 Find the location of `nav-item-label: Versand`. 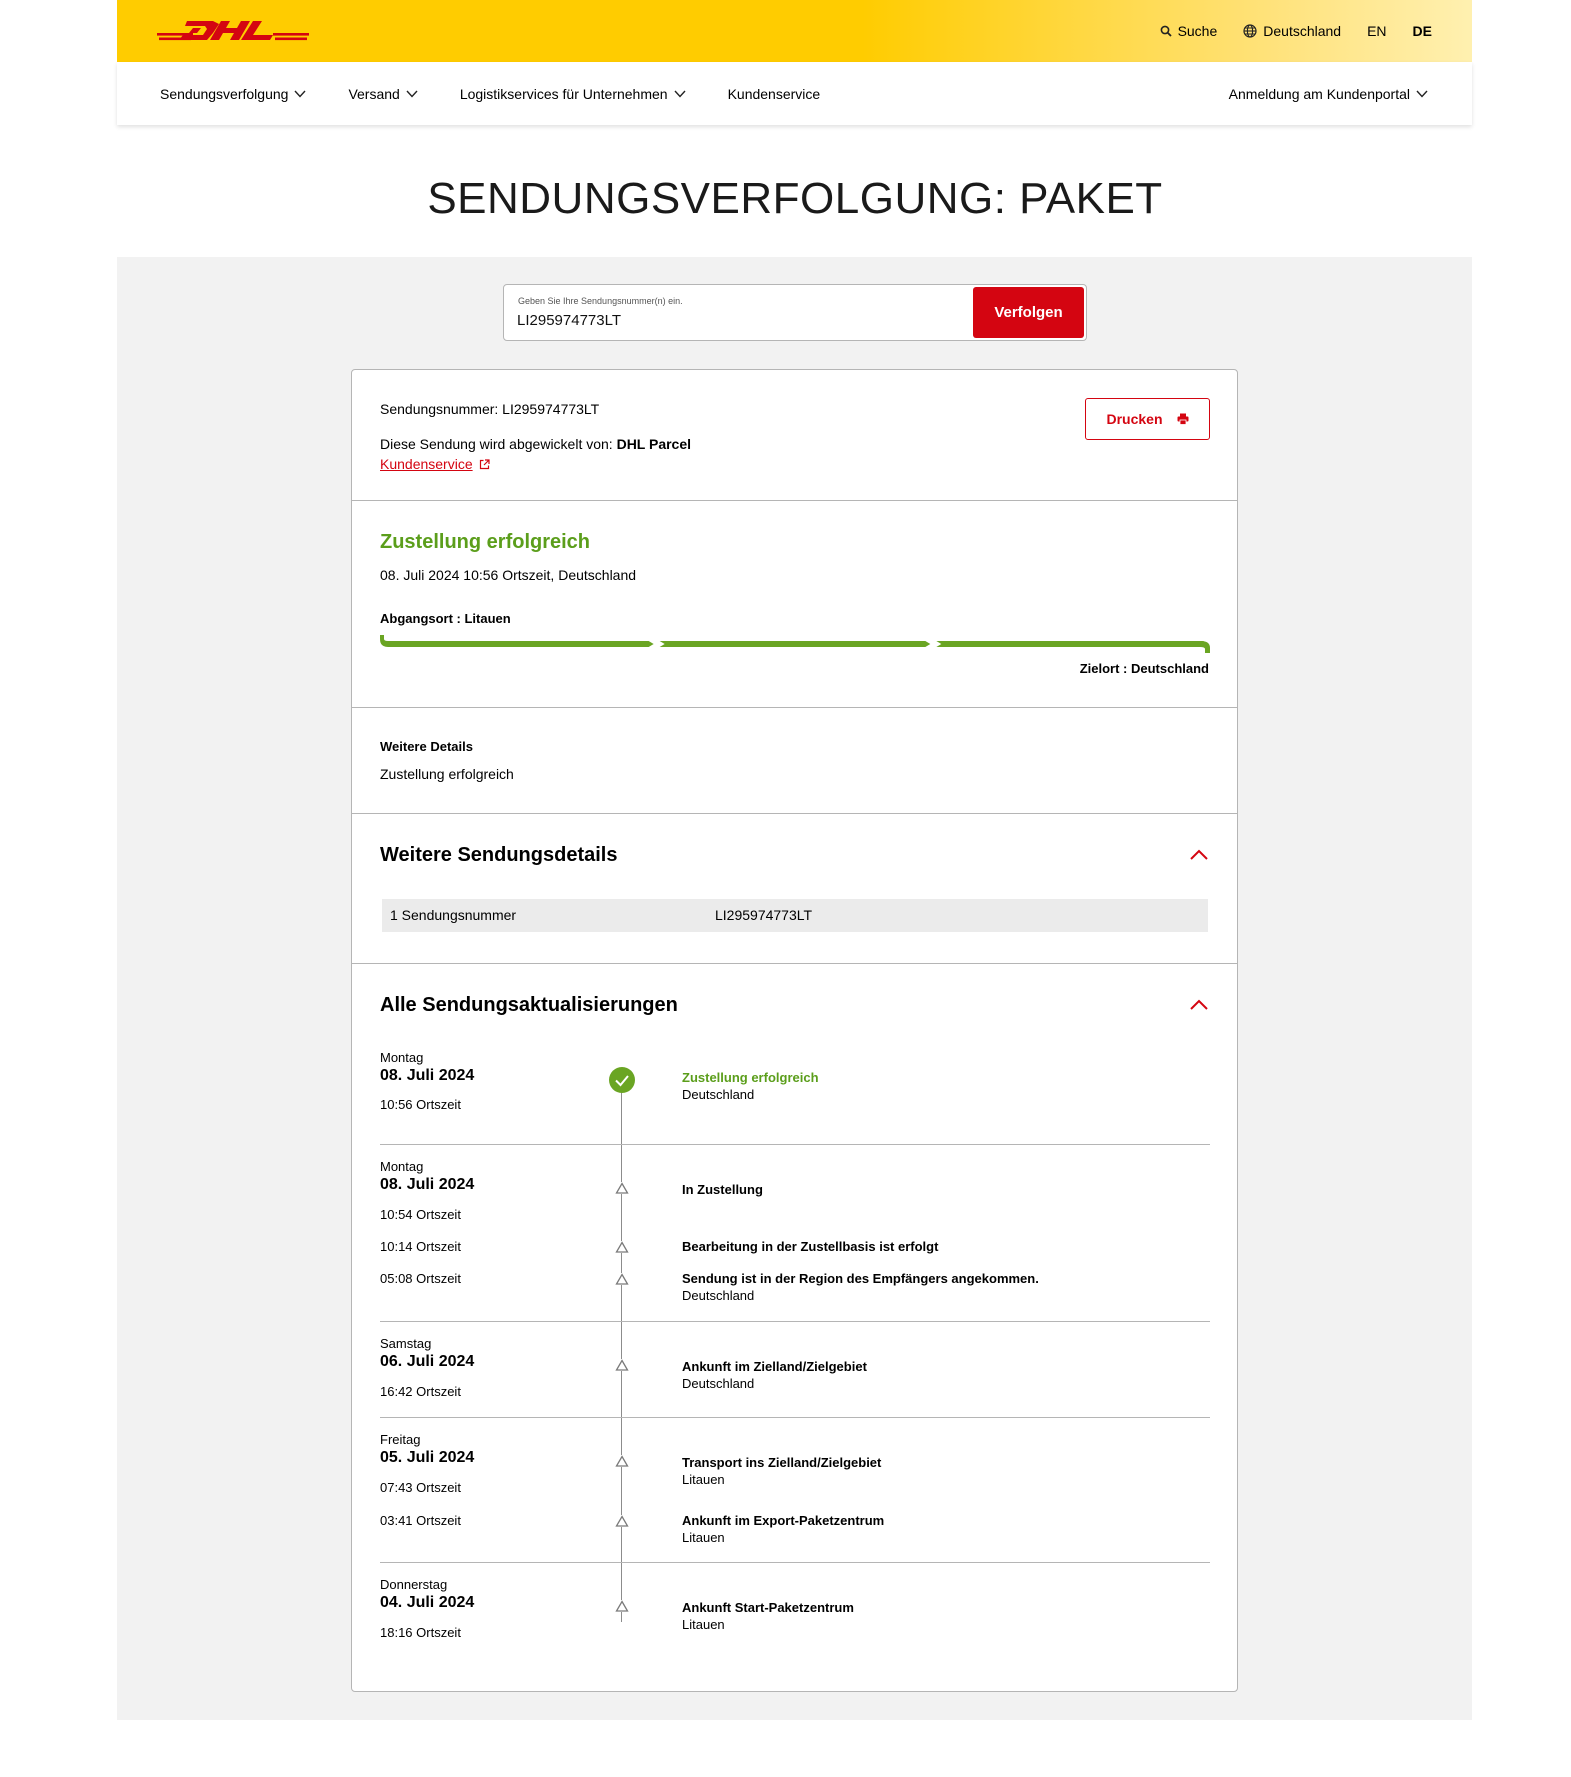

nav-item-label: Versand is located at coordinates (374, 93).